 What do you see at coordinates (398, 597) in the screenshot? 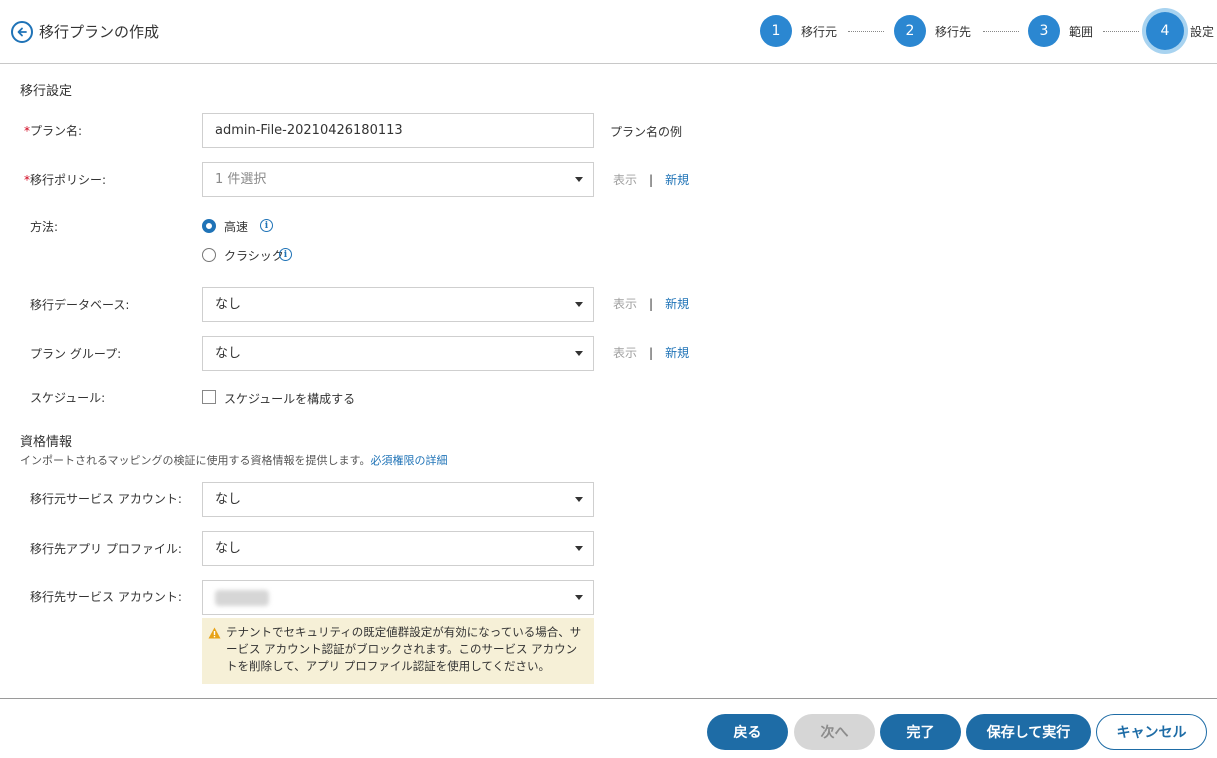
I see `dest-service-account-select` at bounding box center [398, 597].